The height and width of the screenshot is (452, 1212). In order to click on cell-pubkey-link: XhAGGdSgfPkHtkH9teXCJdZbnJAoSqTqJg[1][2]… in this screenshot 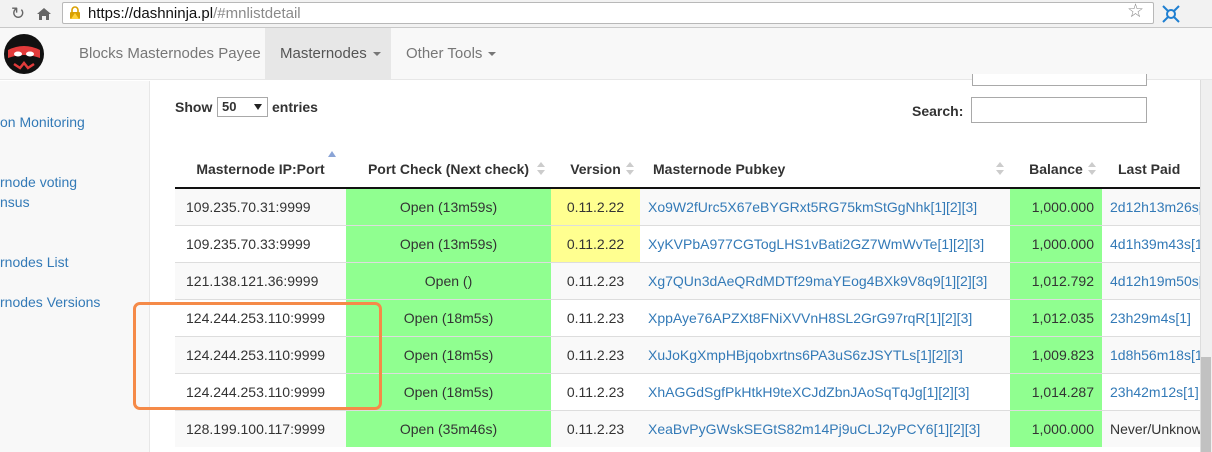, I will do `click(825, 391)`.